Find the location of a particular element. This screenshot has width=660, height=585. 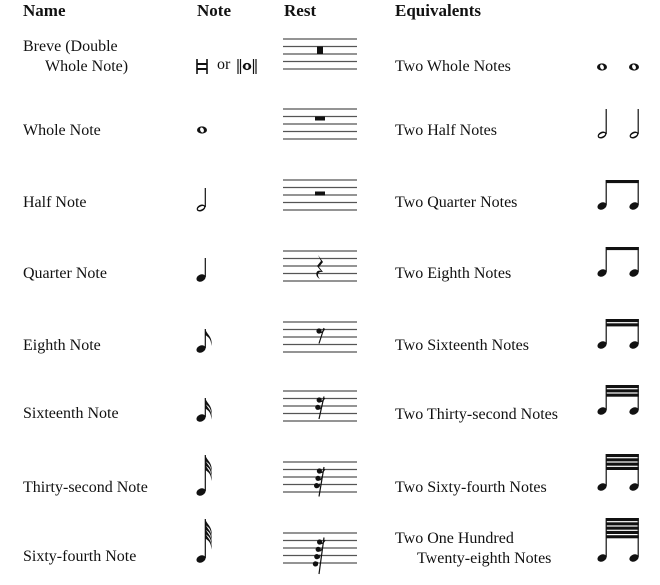

half-note-icon is located at coordinates (201, 200).